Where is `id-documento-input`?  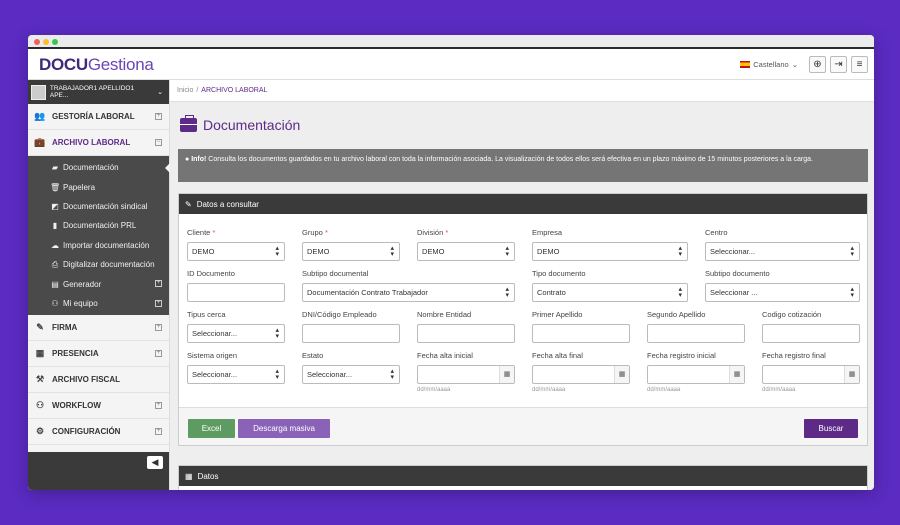
id-documento-input is located at coordinates (236, 292).